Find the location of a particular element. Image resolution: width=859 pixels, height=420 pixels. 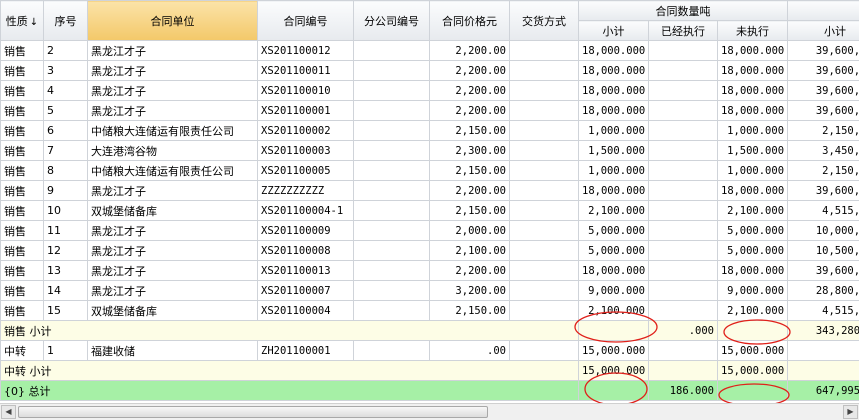

cell-qty-executed: 186.000 is located at coordinates (683, 390).